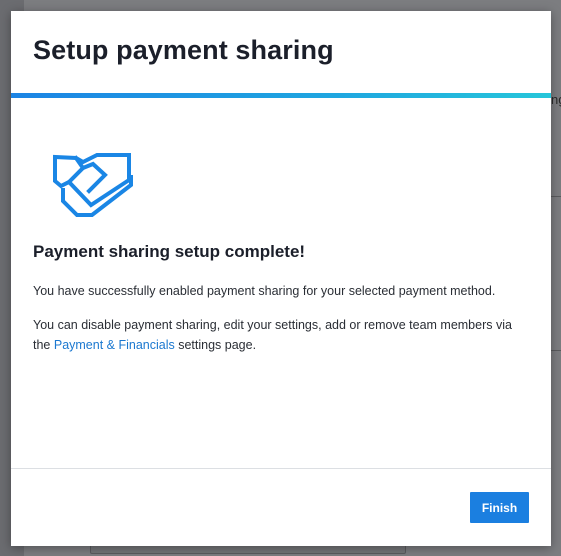  Describe the element at coordinates (114, 345) in the screenshot. I see `payment-financials-link: Payment & Financials` at that location.